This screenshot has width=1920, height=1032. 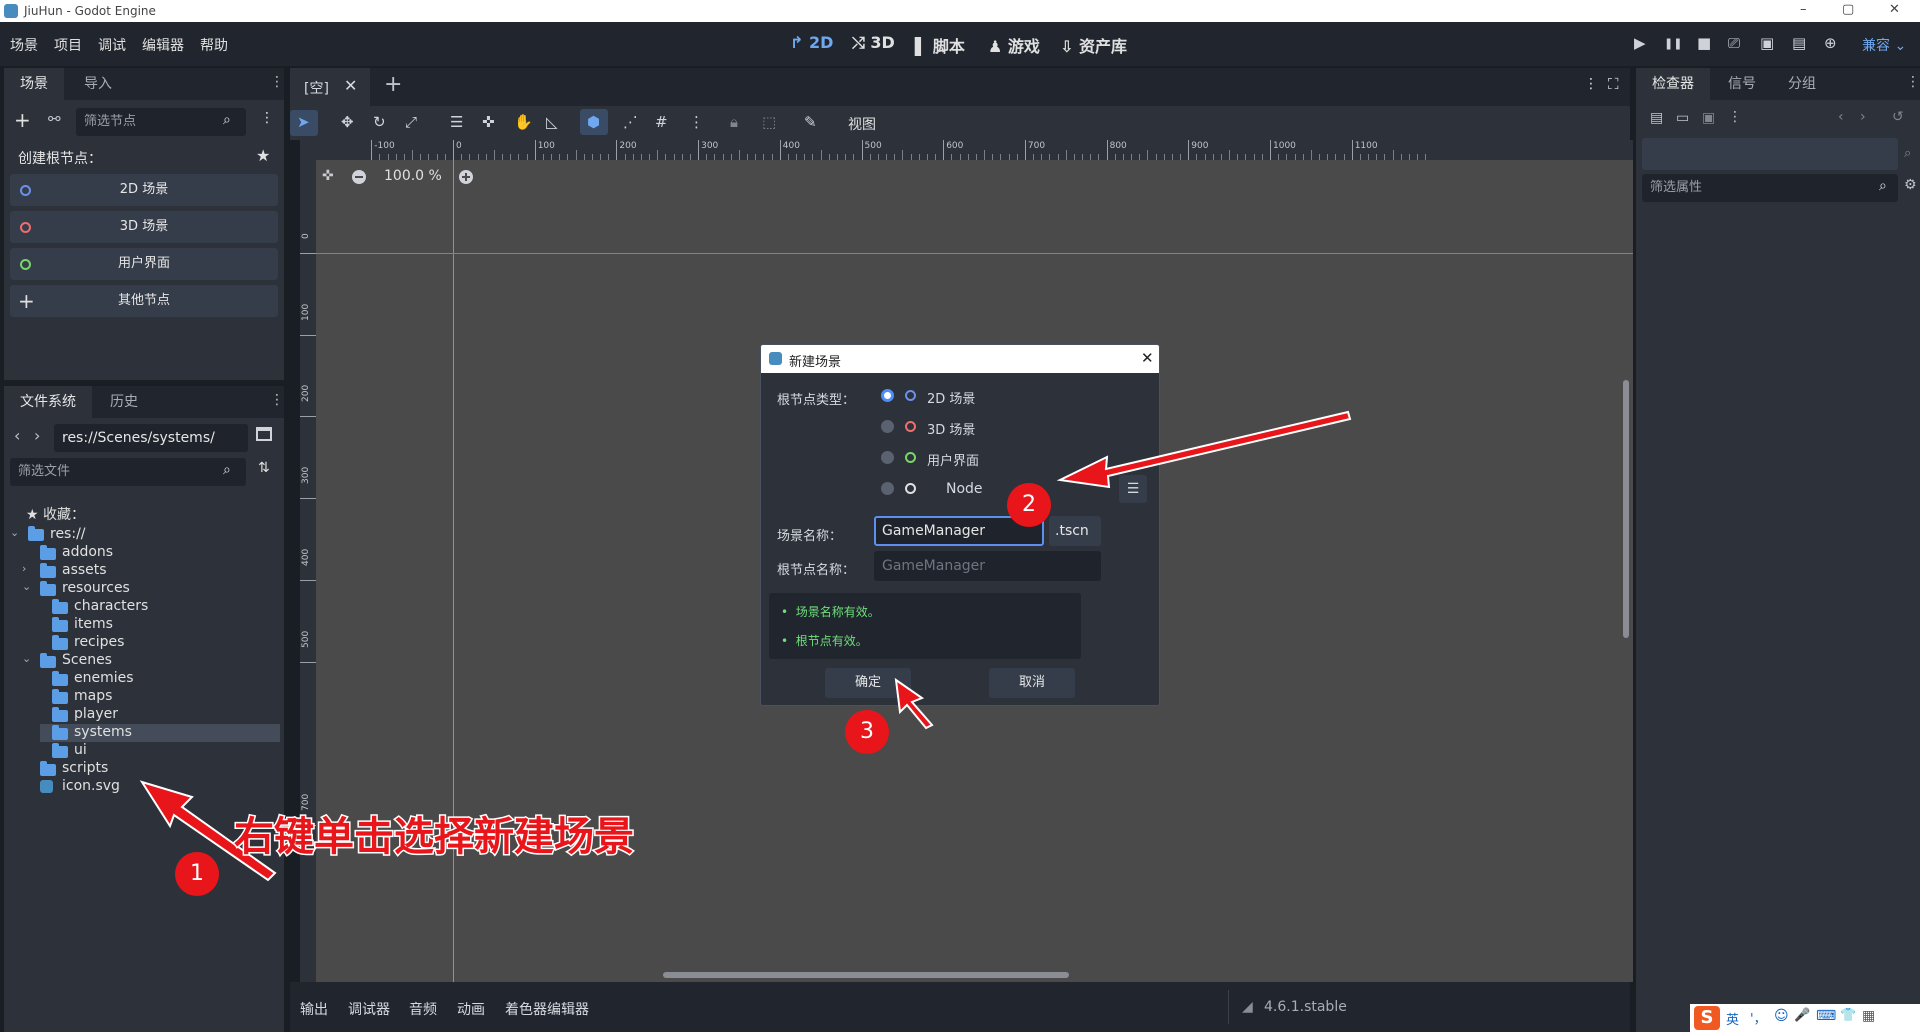 I want to click on annotation-caption: 右键单击选择新建场景, so click(x=434, y=837).